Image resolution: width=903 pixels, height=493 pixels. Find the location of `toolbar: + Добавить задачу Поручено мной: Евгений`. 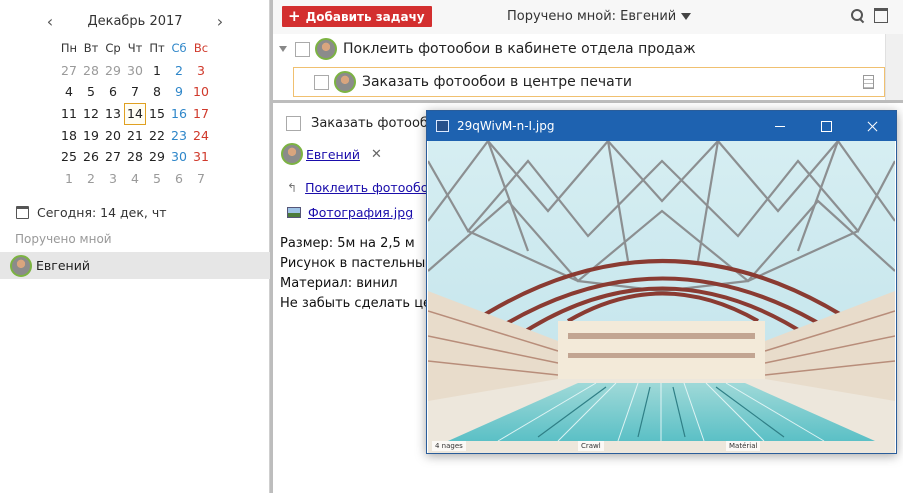

toolbar: + Добавить задачу Поручено мной: Евгений is located at coordinates (588, 17).